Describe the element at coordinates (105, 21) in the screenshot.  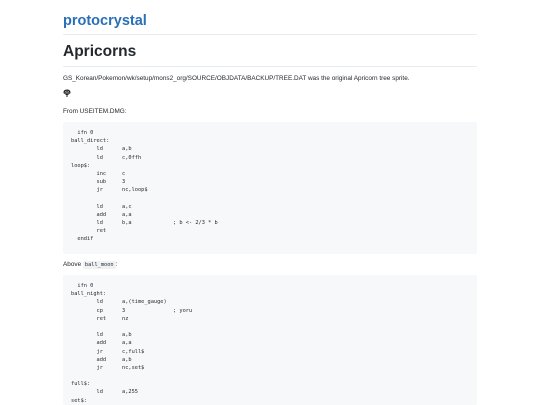
I see `site-title-link: protocrystal` at that location.